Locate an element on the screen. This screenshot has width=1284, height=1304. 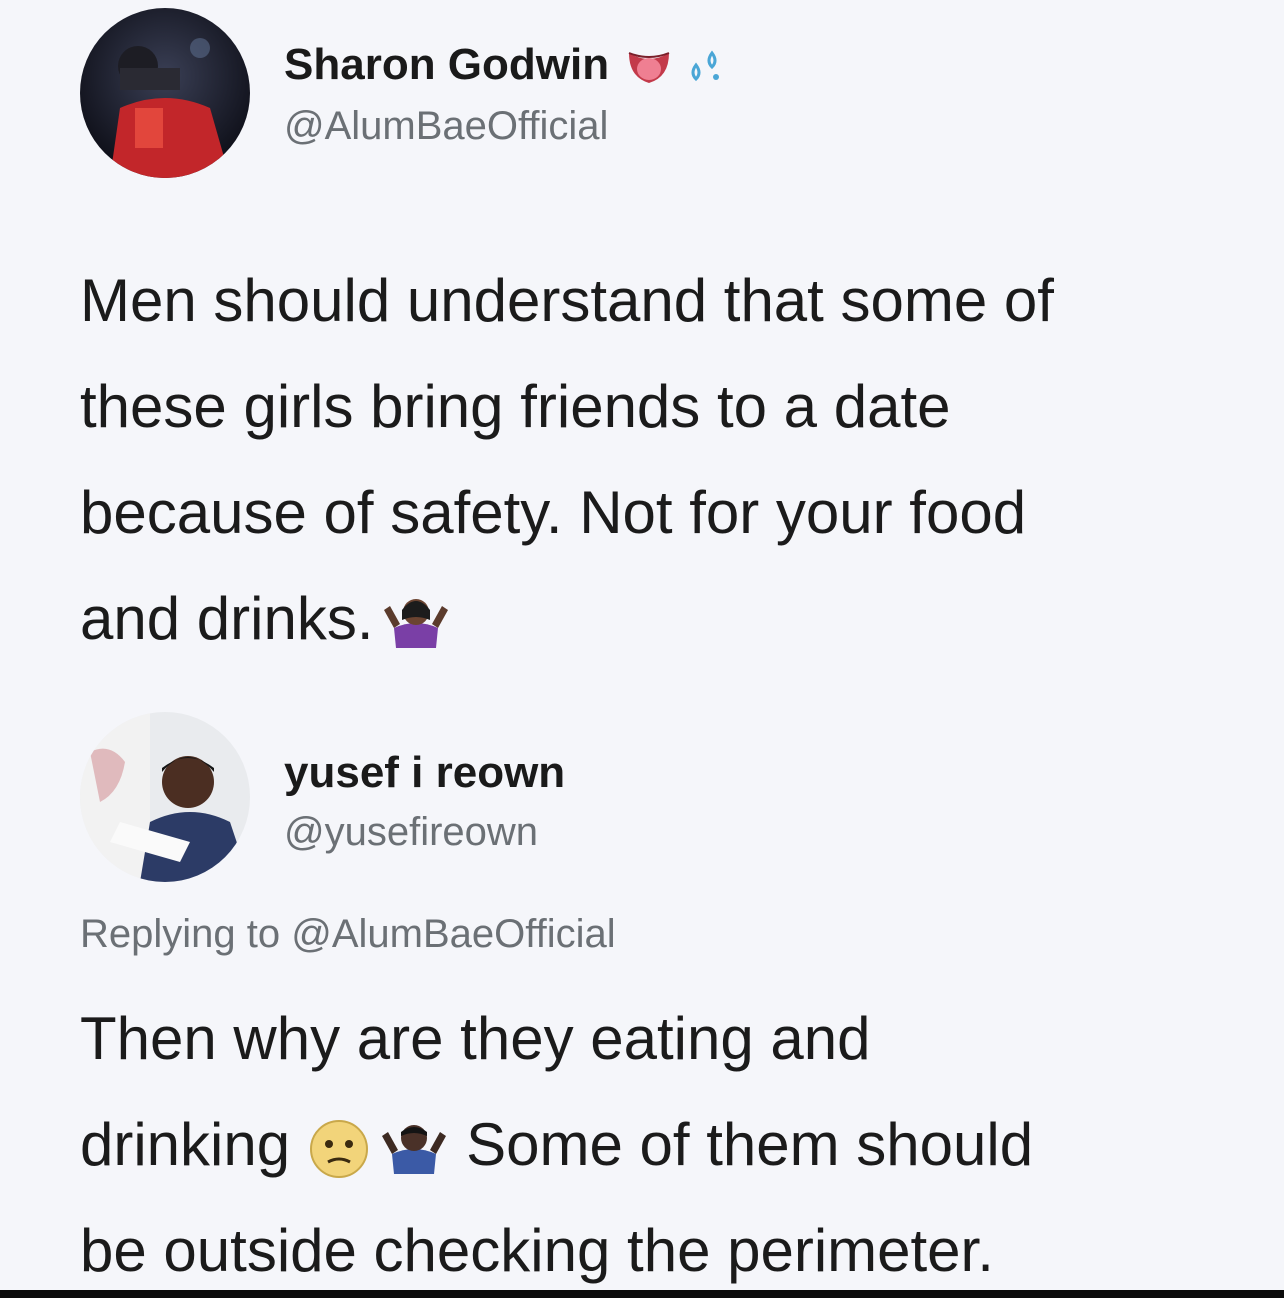
man-shrugging-icon is located at coordinates (414, 1149).